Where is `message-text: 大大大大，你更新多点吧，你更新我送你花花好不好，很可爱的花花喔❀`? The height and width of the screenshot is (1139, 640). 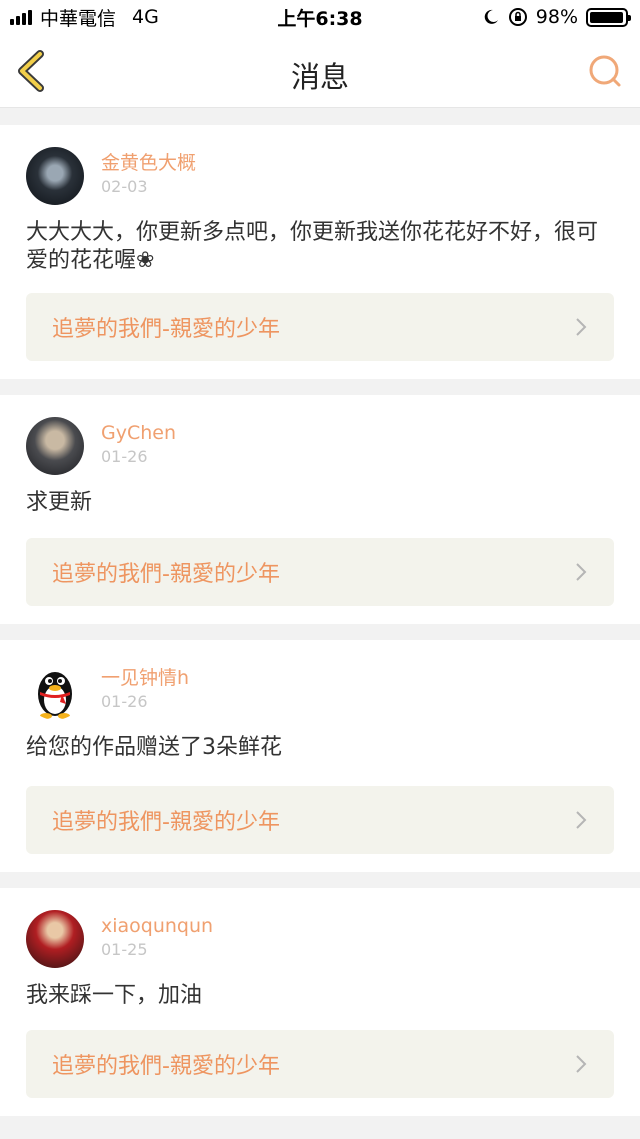 message-text: 大大大大，你更新多点吧，你更新我送你花花好不好，很可爱的花花喔❀ is located at coordinates (312, 246).